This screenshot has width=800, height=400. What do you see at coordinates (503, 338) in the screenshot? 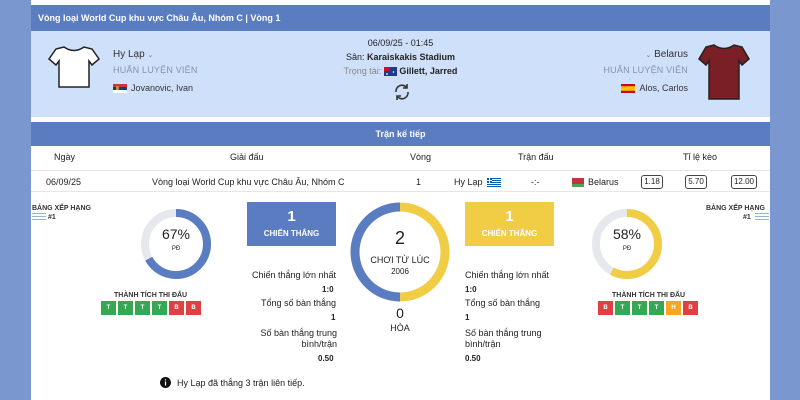
I see `away-avg-goals-label: Số bàn thắng trung bình/trận` at bounding box center [503, 338].